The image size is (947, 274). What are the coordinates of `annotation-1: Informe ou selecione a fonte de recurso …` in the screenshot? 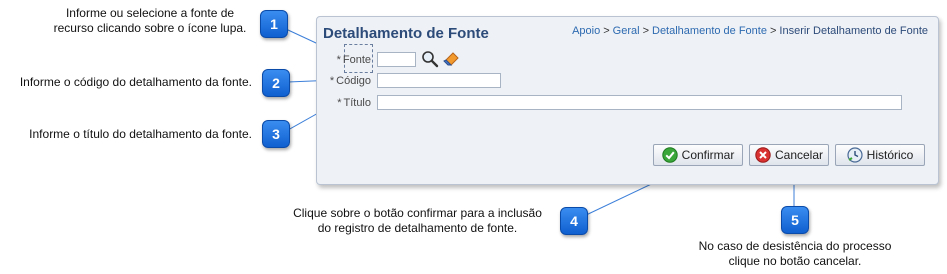 It's located at (150, 20).